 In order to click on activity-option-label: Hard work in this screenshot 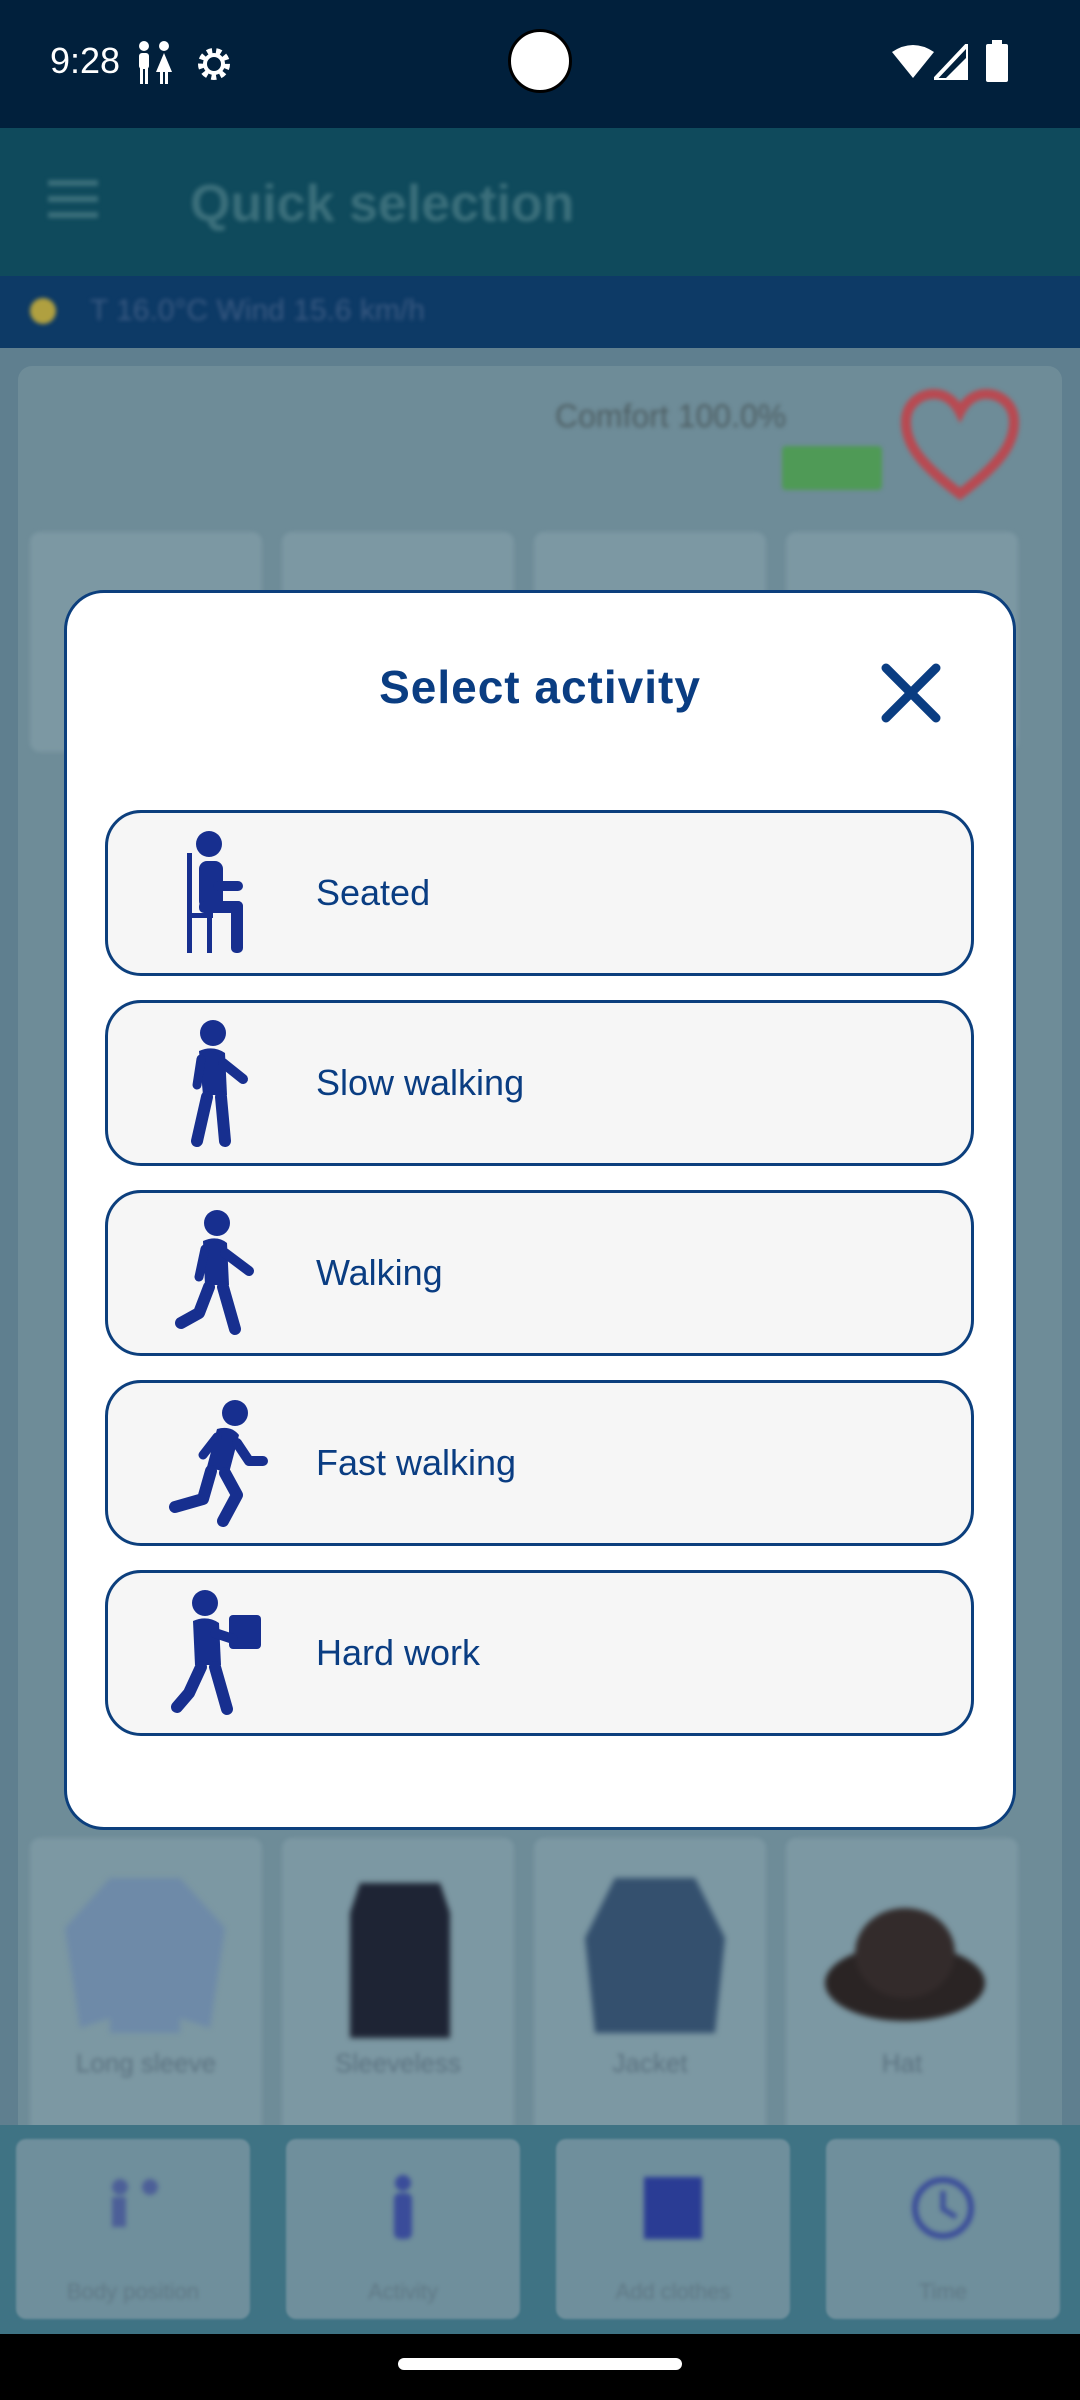, I will do `click(398, 1652)`.